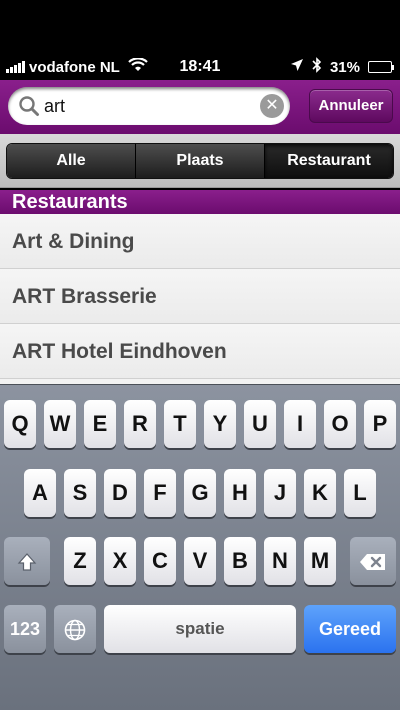 The width and height of the screenshot is (400, 710). Describe the element at coordinates (80, 493) in the screenshot. I see `key-s: S` at that location.